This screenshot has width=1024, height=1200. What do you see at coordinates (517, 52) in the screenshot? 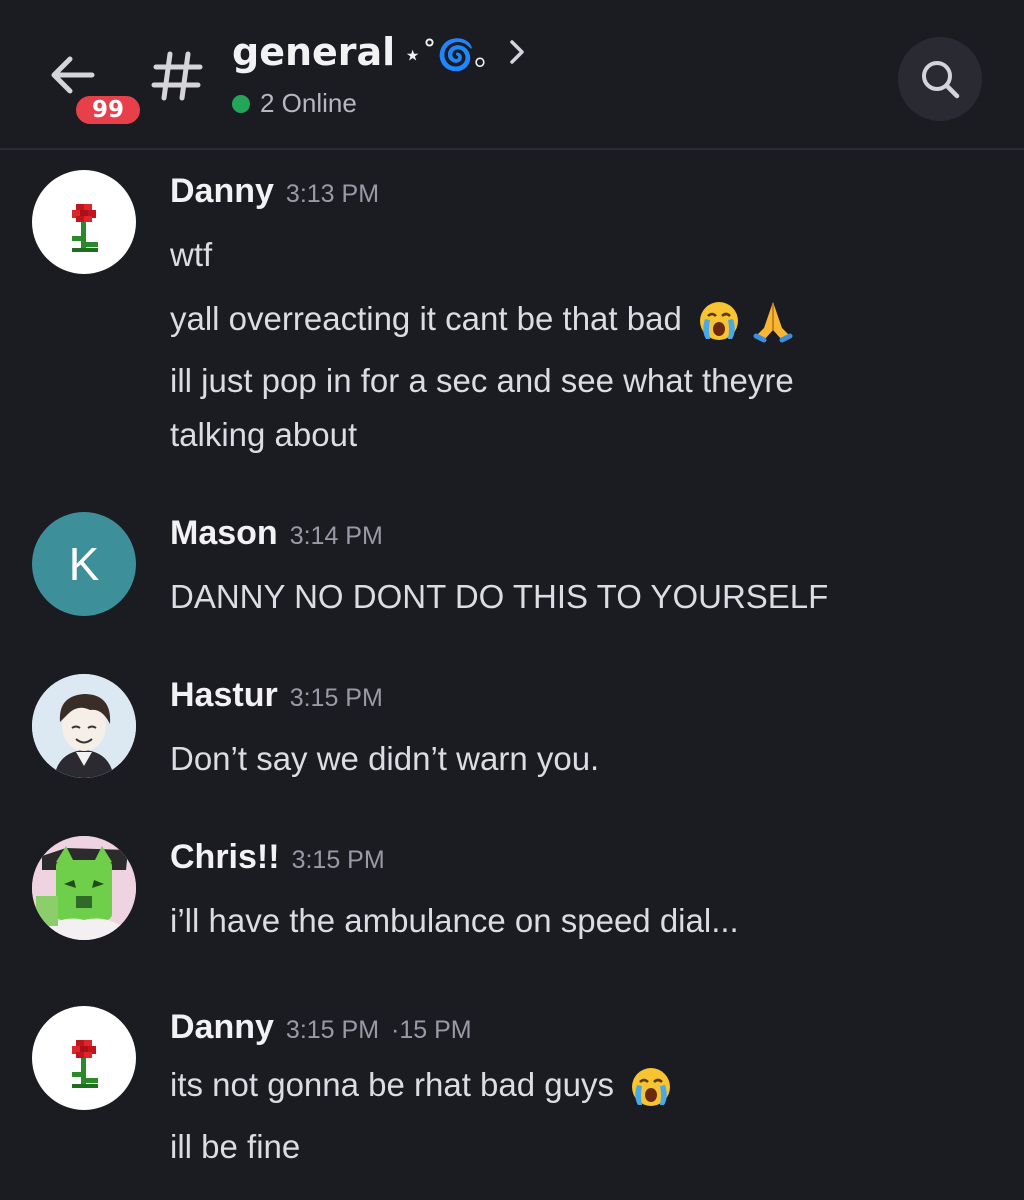
I see `chevron-right-icon` at bounding box center [517, 52].